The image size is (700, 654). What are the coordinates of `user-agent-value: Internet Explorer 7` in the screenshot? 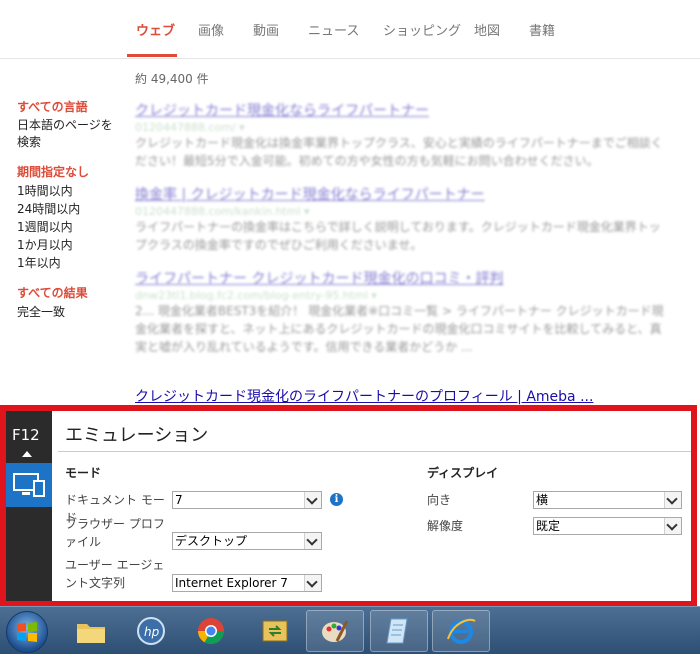 It's located at (231, 583).